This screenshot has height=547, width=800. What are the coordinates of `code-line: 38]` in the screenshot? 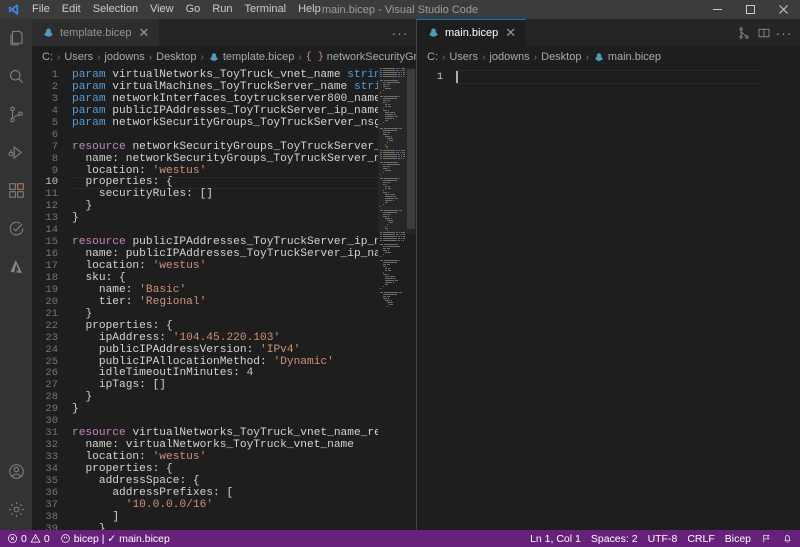 It's located at (205, 517).